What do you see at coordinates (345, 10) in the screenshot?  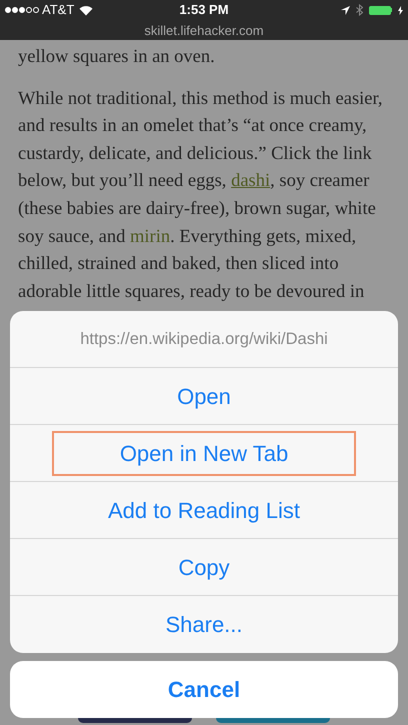 I see `location-arrow-icon` at bounding box center [345, 10].